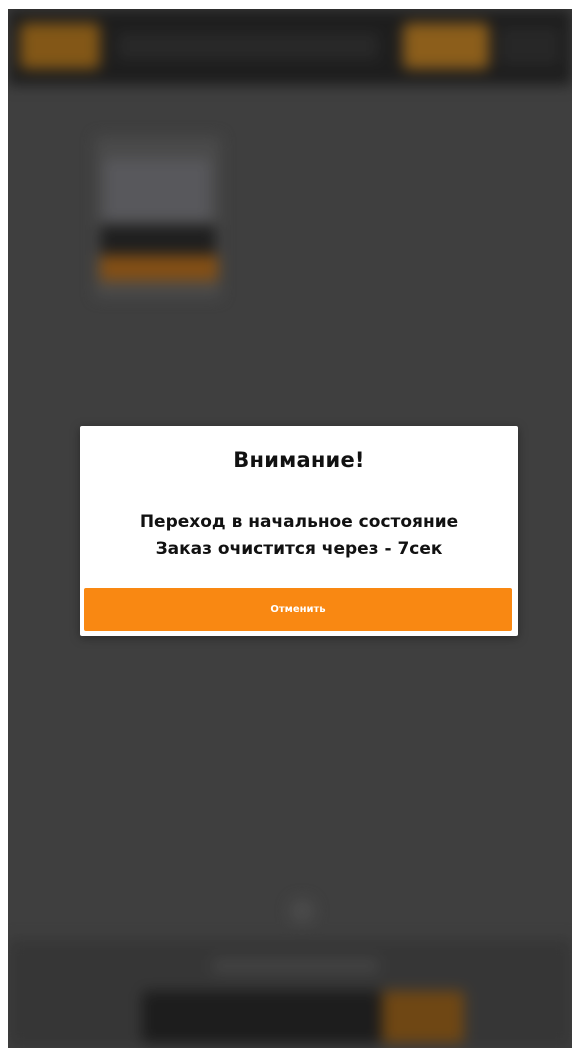  What do you see at coordinates (299, 522) in the screenshot?
I see `dialog-message-line: Переход в начальное состояние` at bounding box center [299, 522].